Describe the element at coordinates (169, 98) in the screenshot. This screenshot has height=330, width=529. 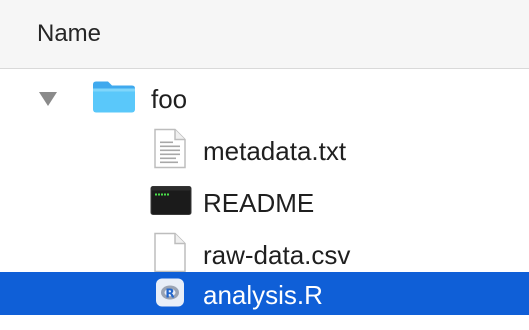
I see `item-name: foo` at that location.